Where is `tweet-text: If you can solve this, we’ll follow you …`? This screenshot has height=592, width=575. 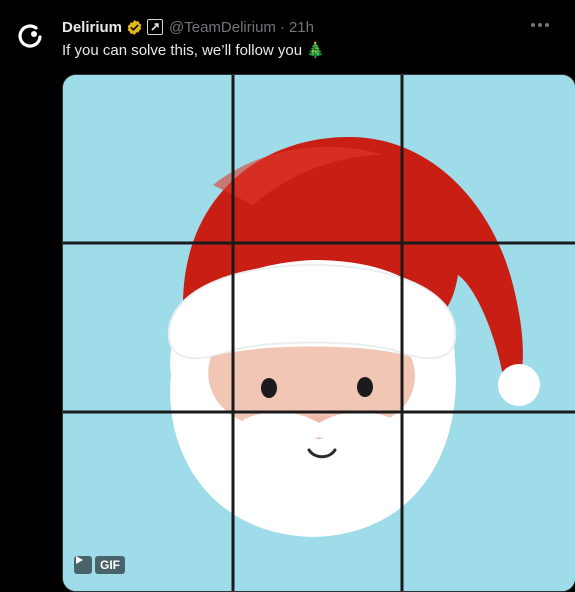 tweet-text: If you can solve this, we’ll follow you … is located at coordinates (193, 50).